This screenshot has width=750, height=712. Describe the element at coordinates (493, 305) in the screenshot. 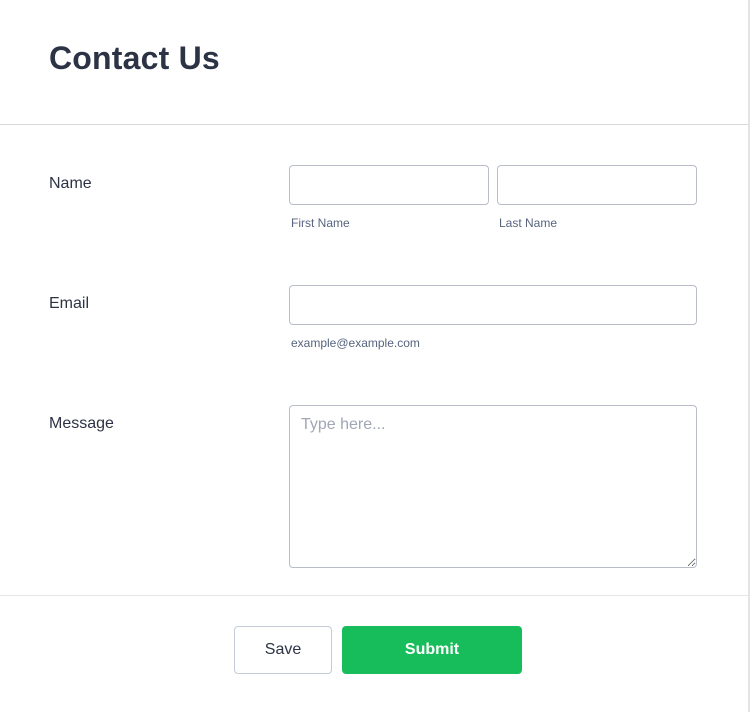

I see `email-input` at that location.